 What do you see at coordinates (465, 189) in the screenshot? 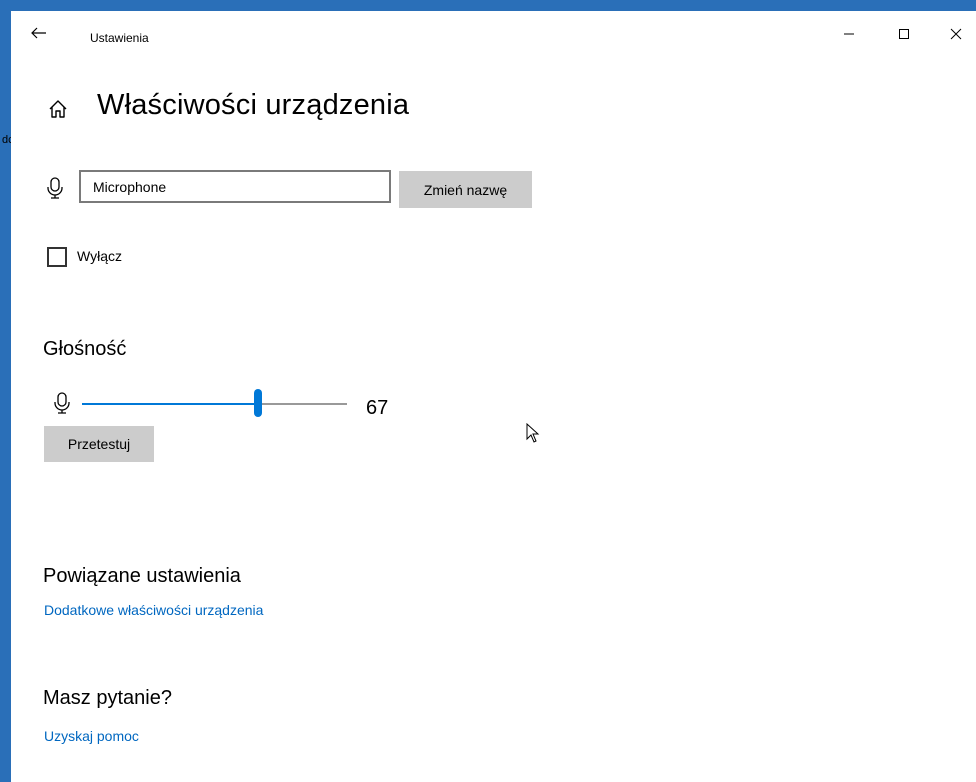
I see `rename-button: Zmień nazwę` at bounding box center [465, 189].